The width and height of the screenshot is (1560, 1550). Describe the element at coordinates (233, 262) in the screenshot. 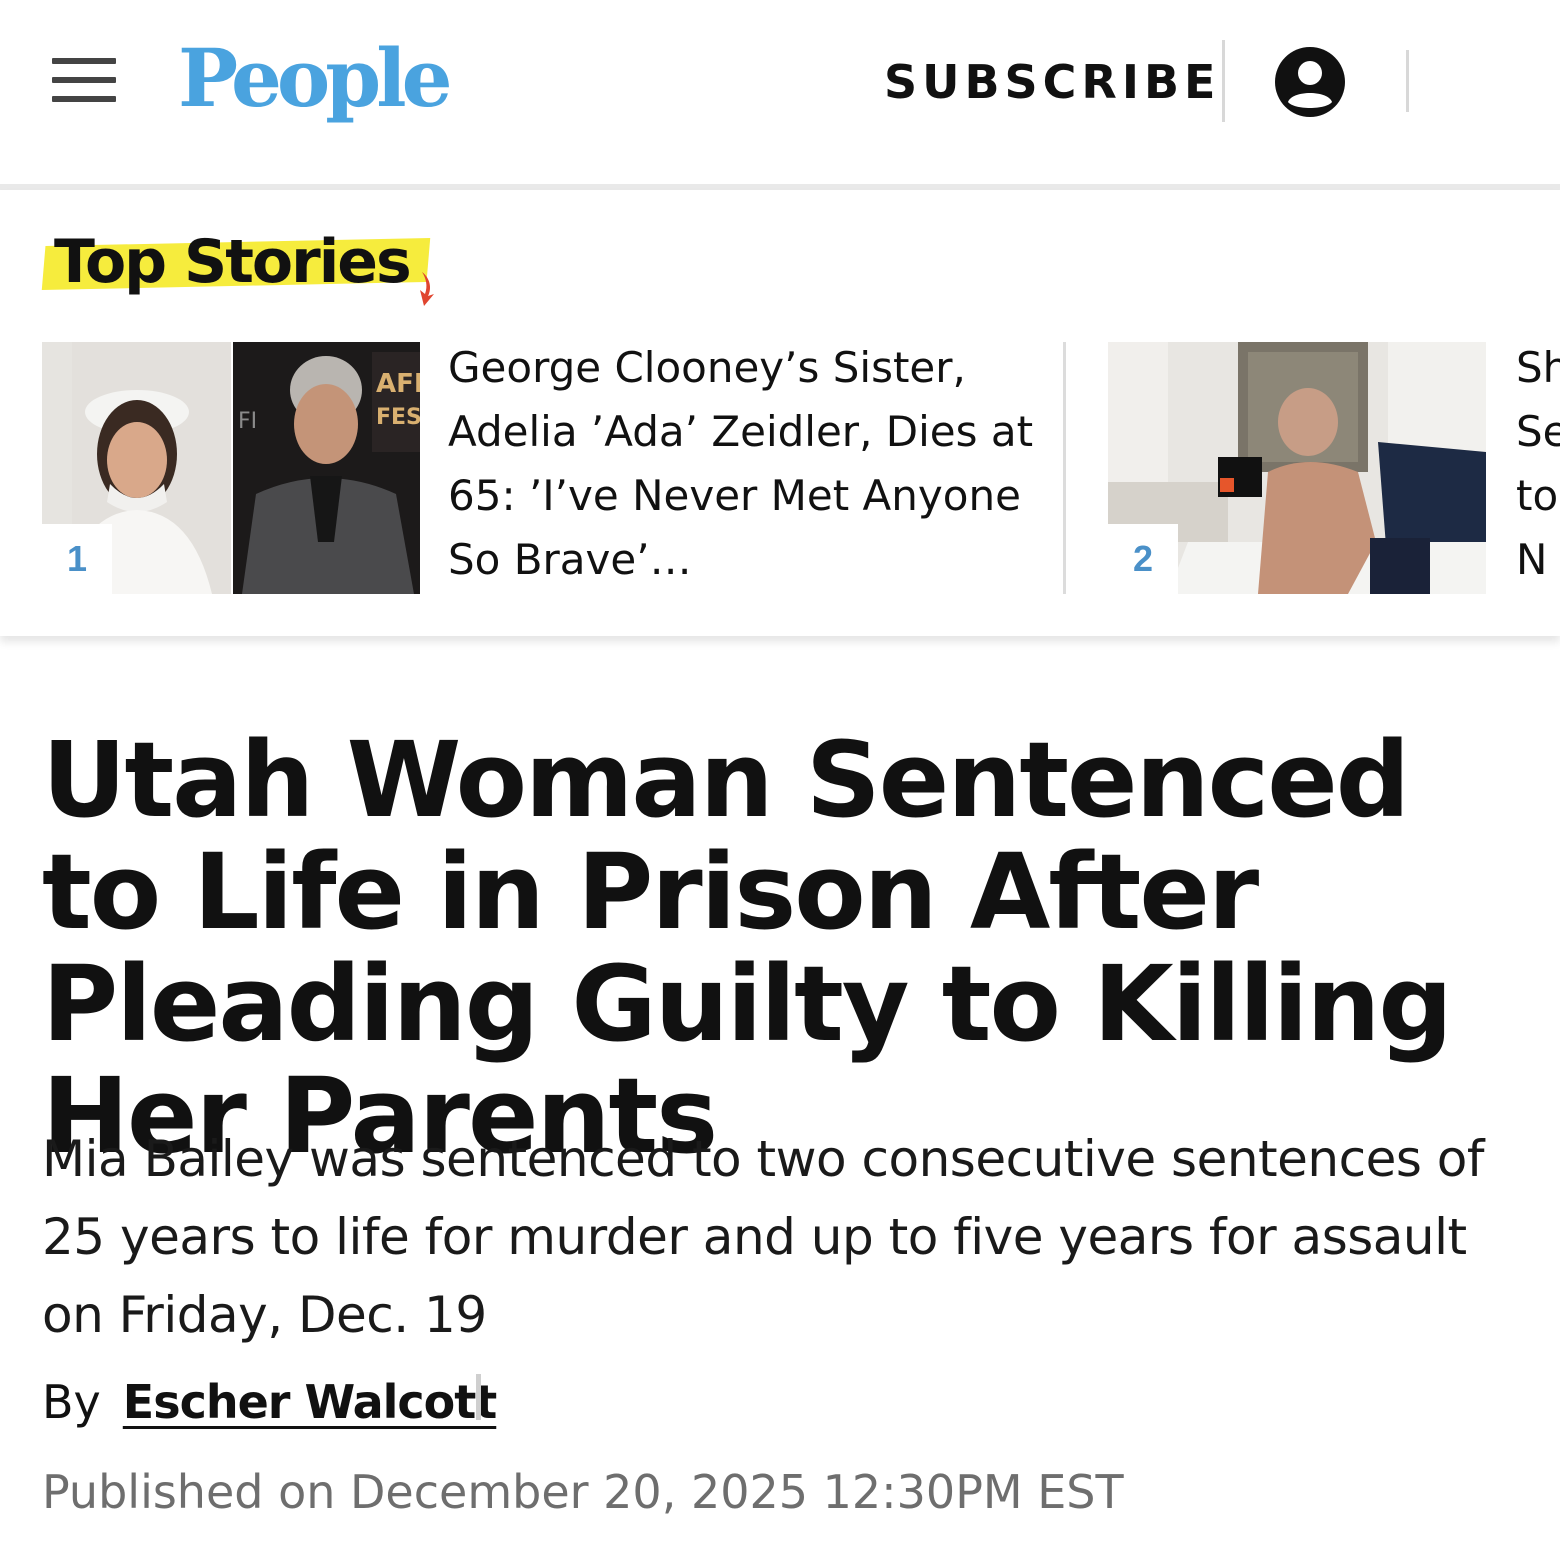

I see `top-stories-title: Top Stories` at that location.